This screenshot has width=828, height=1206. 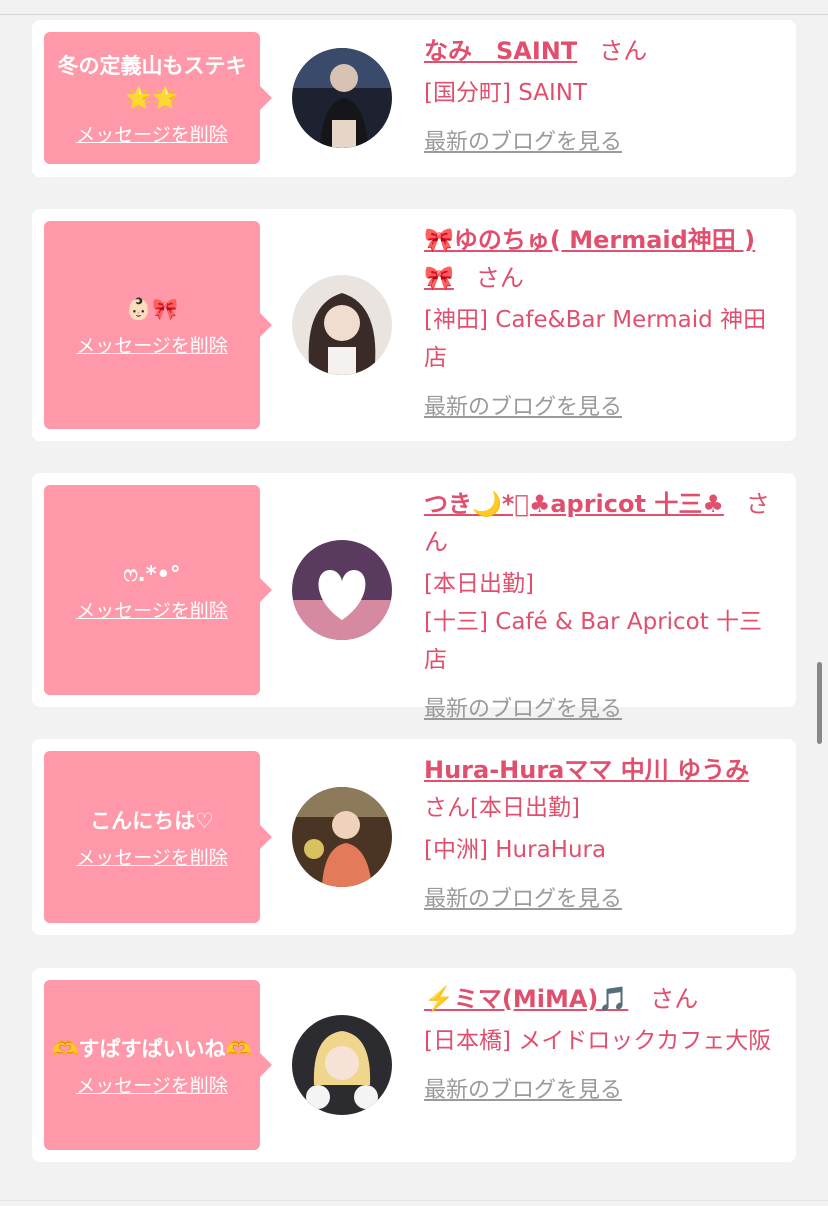 I want to click on shop-text: [中洲] HuraHura, so click(x=515, y=850).